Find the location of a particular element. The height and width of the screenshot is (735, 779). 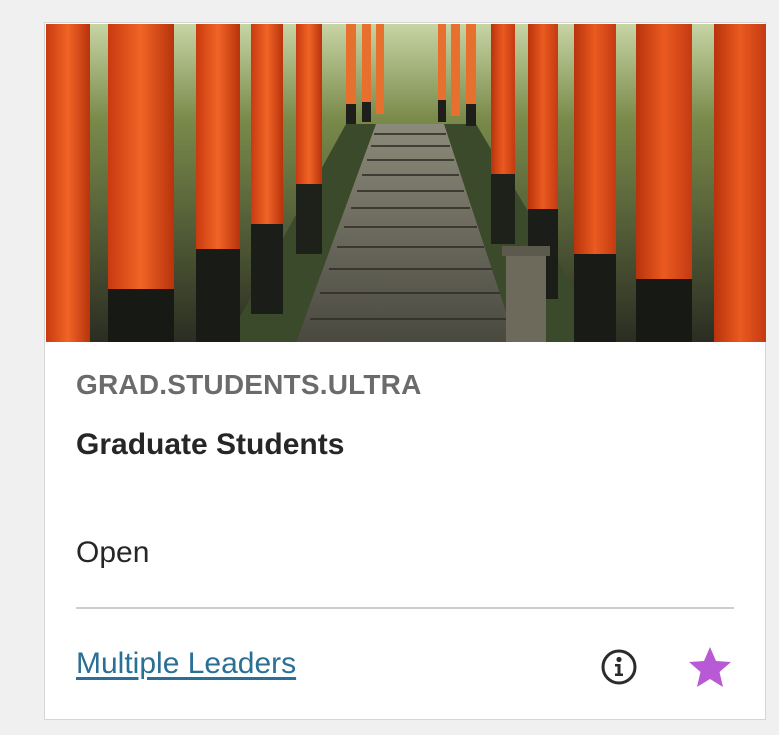

favorite-button is located at coordinates (710, 667).